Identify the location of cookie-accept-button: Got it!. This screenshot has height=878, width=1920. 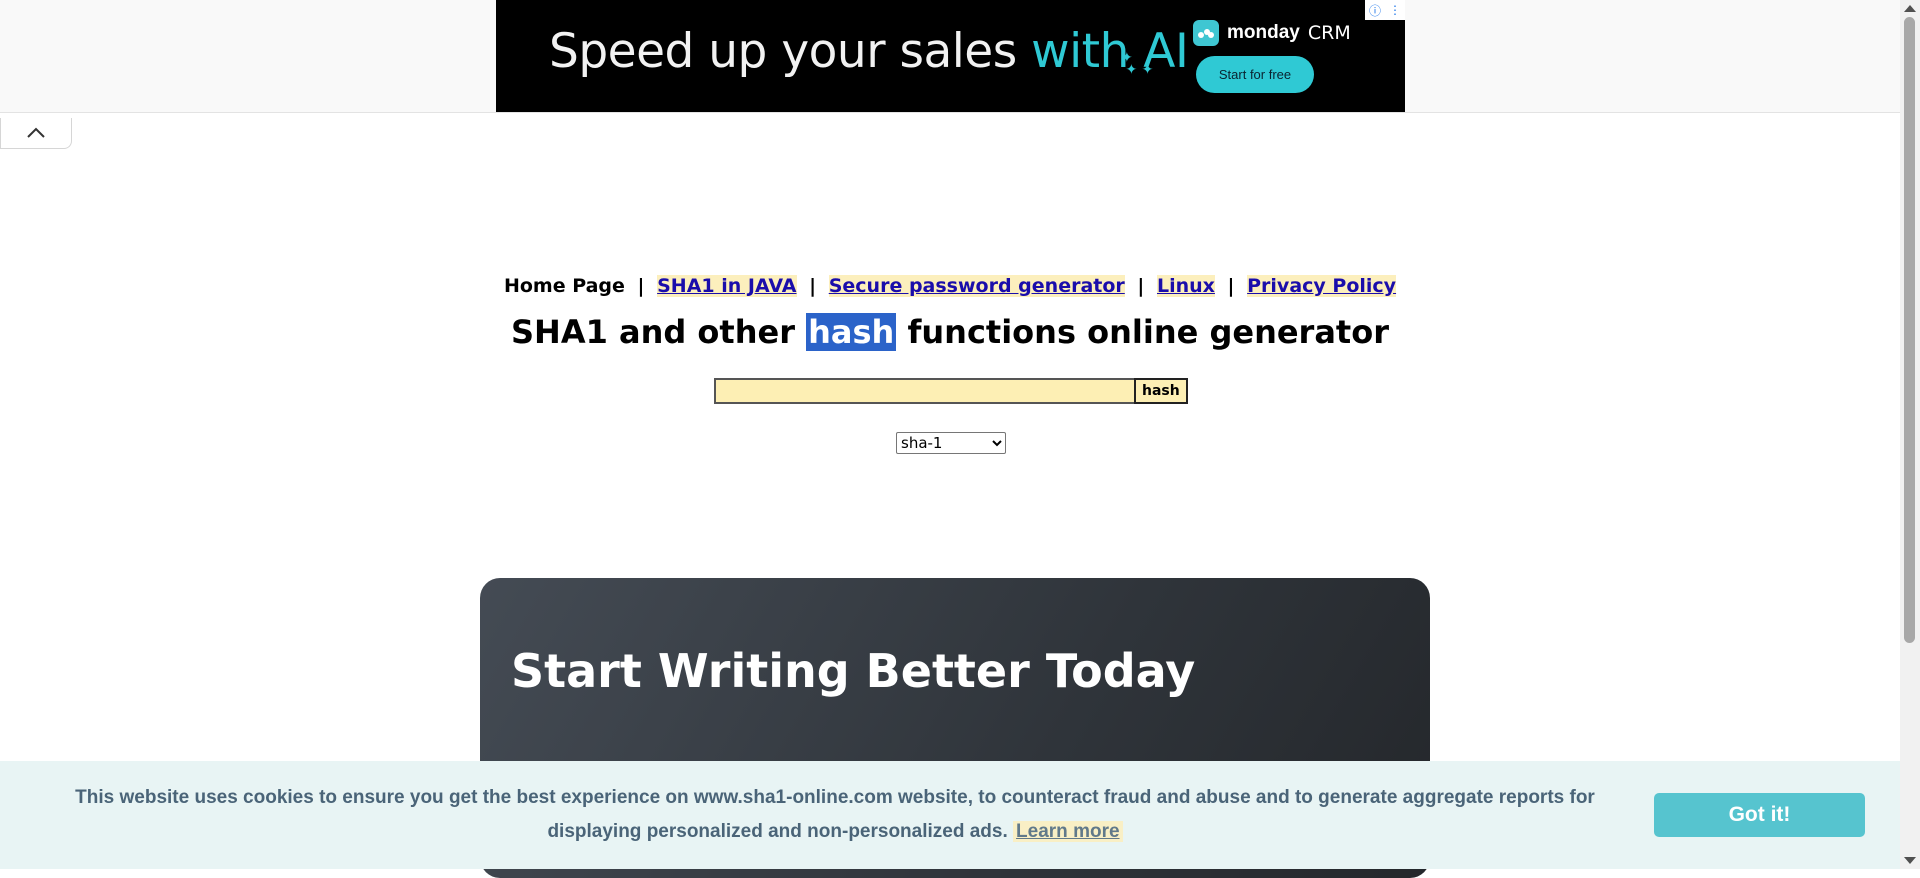
(1759, 815).